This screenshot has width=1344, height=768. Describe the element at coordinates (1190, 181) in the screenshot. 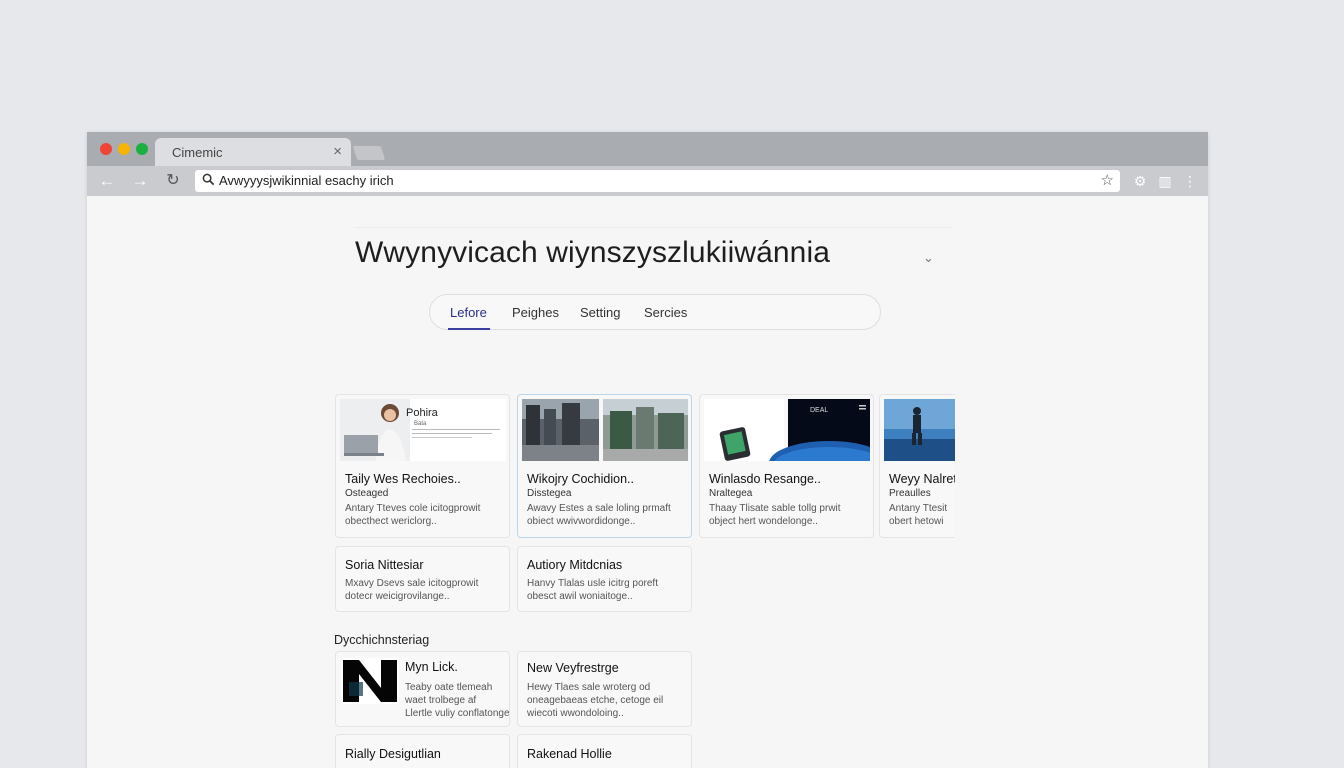

I see `menu-icon: ⋮` at that location.